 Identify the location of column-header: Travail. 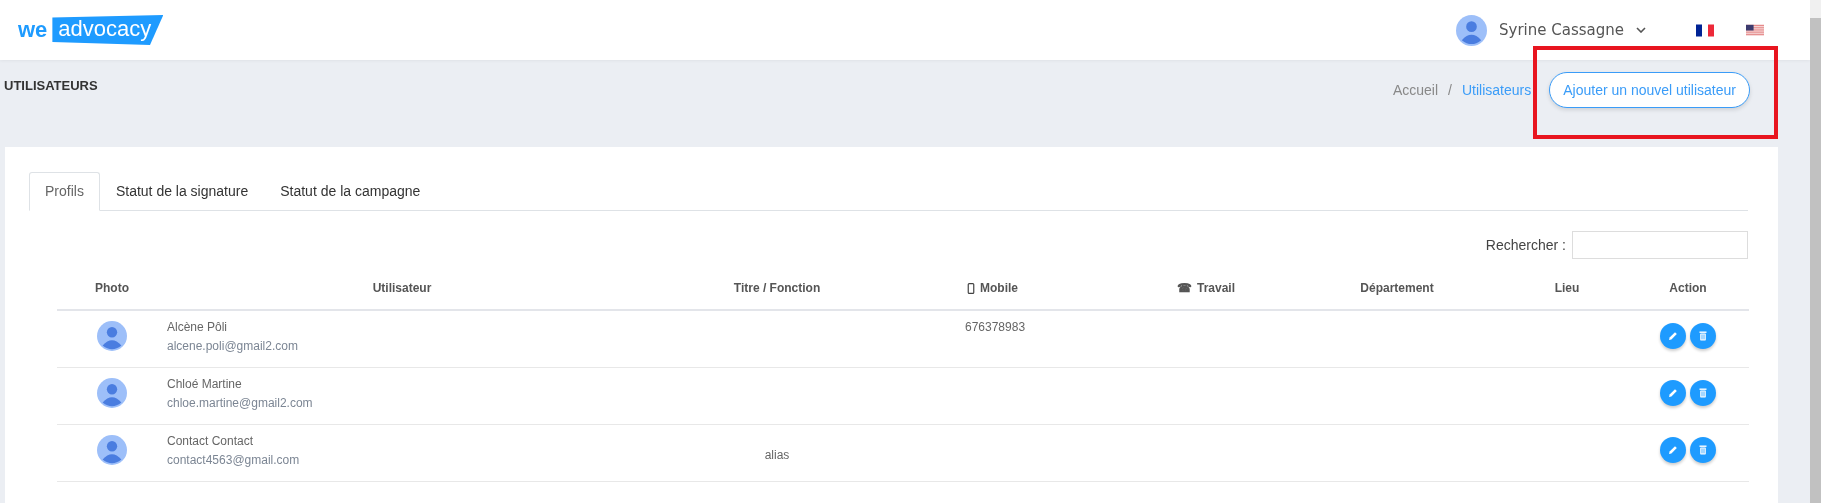
(1216, 288).